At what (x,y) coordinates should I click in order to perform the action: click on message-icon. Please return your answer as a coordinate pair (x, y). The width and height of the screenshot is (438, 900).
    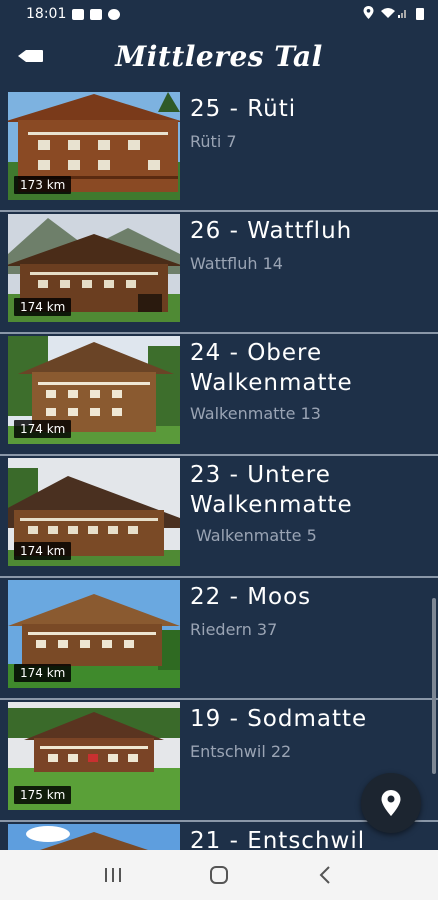
    Looking at the image, I should click on (96, 14).